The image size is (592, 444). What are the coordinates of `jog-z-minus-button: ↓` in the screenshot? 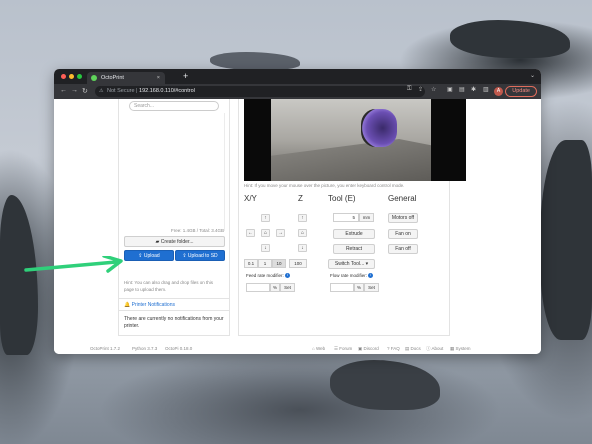 It's located at (302, 248).